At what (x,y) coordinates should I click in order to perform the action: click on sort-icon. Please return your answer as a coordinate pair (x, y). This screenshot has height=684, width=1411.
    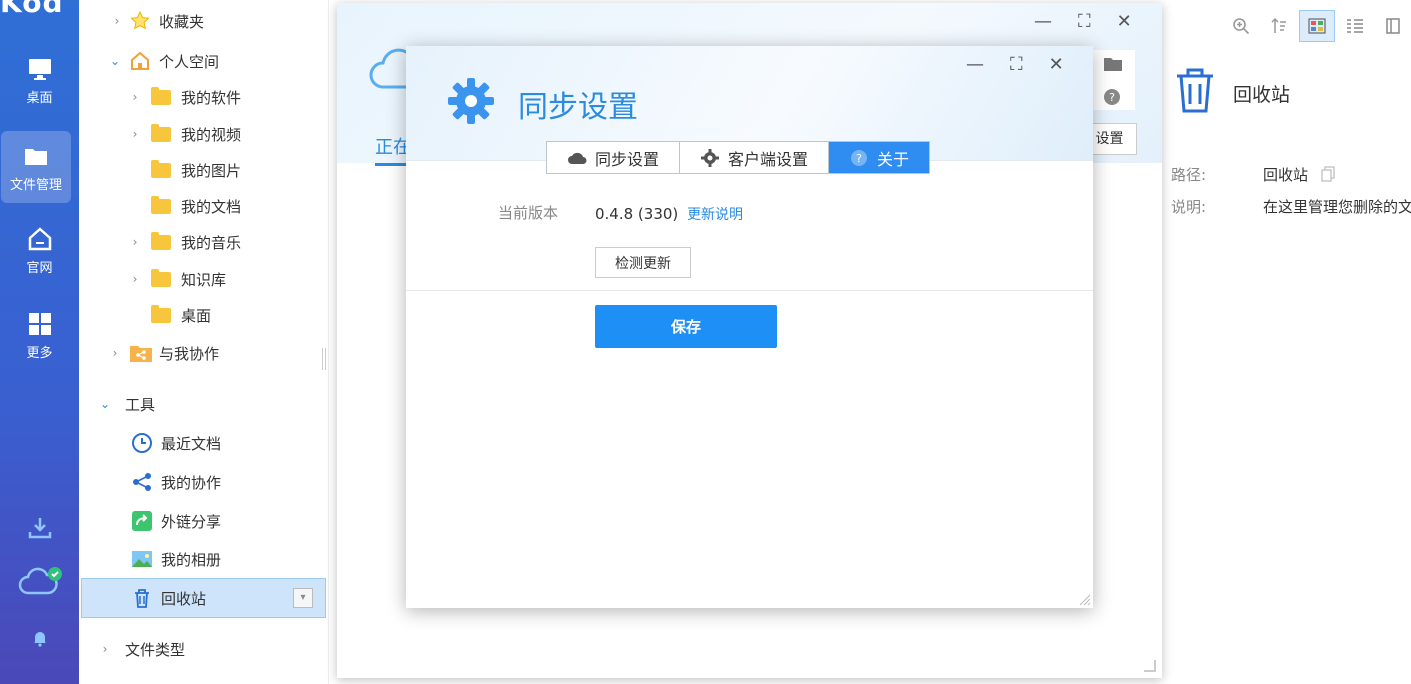
    Looking at the image, I should click on (1278, 25).